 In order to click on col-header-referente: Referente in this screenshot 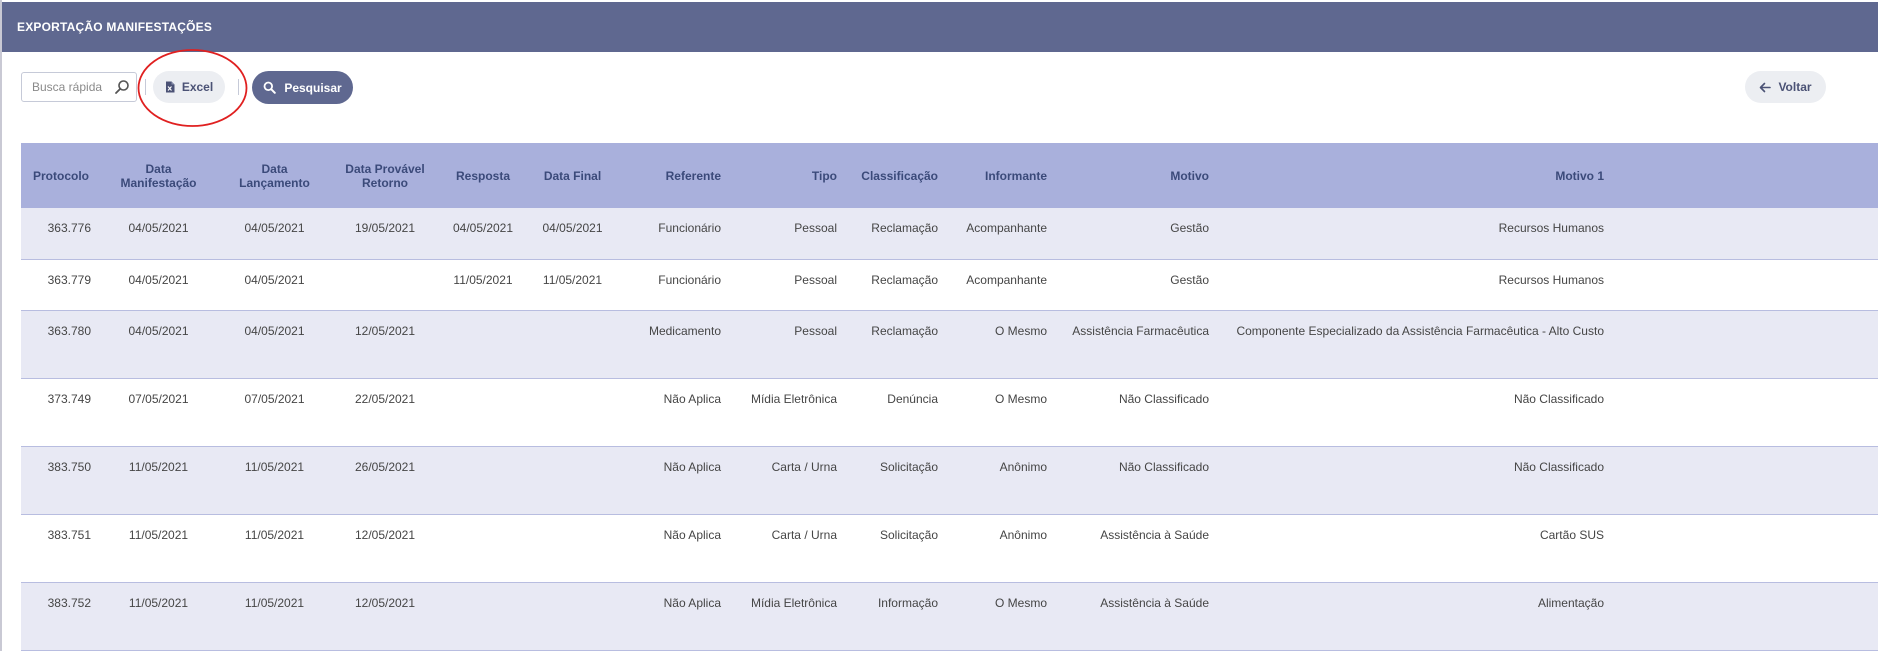, I will do `click(673, 175)`.